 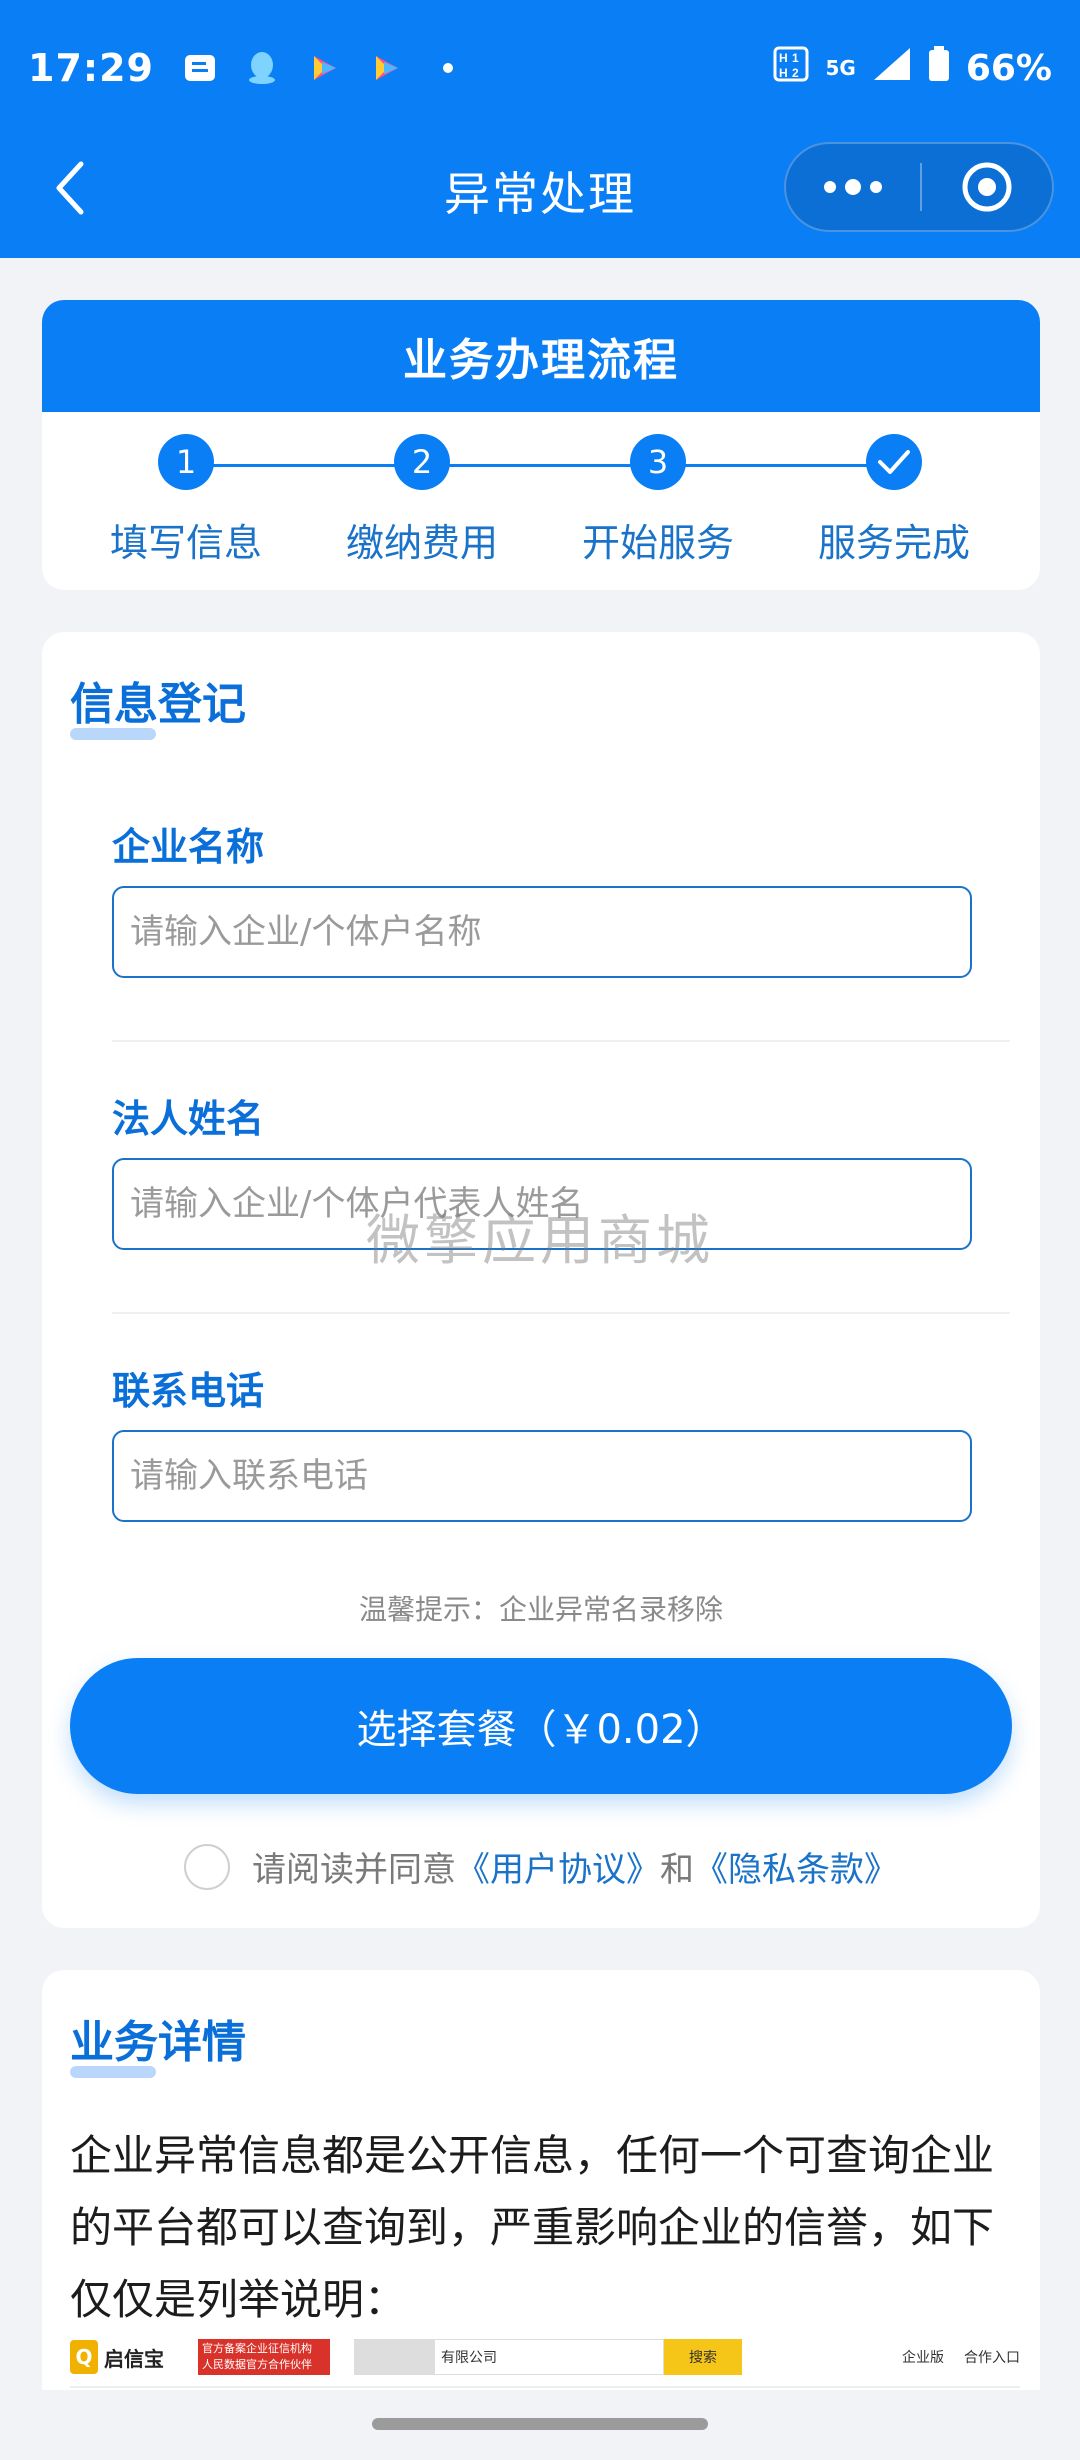 I want to click on watermark: 微擎应用商城, so click(x=540, y=1240).